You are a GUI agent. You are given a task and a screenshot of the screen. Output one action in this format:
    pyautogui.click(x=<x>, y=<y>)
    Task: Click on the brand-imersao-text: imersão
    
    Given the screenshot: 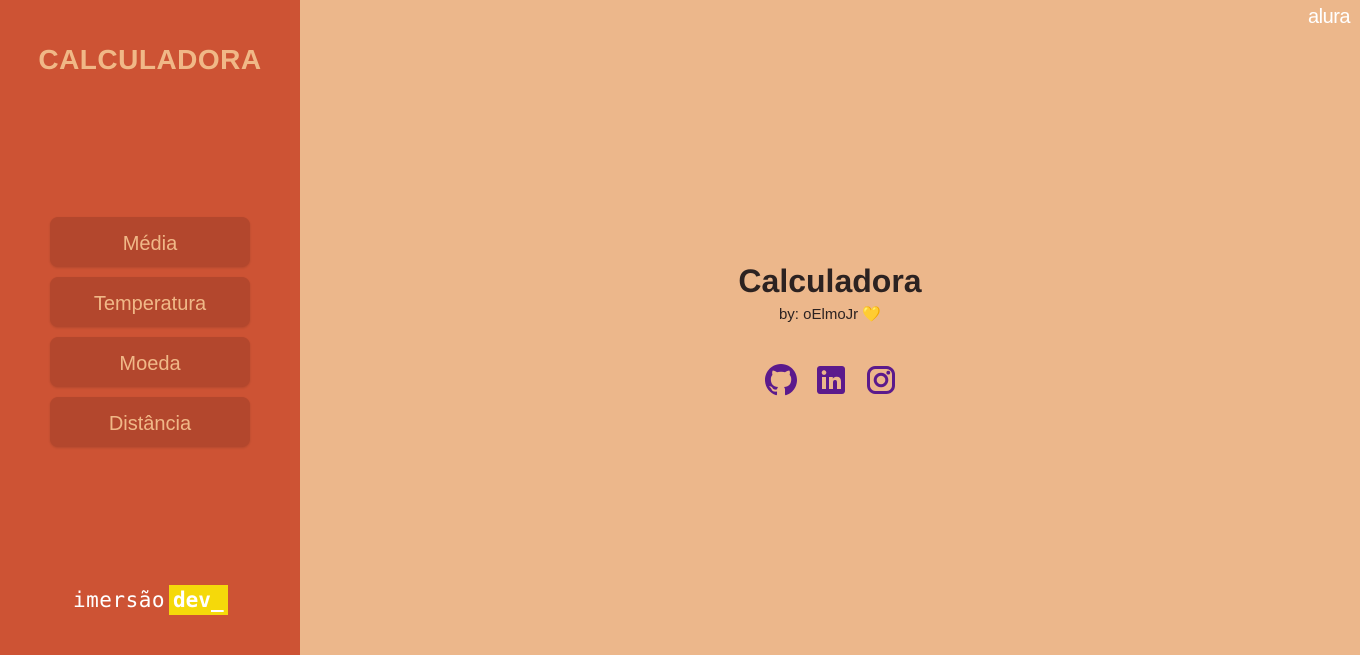 What is the action you would take?
    pyautogui.click(x=119, y=600)
    